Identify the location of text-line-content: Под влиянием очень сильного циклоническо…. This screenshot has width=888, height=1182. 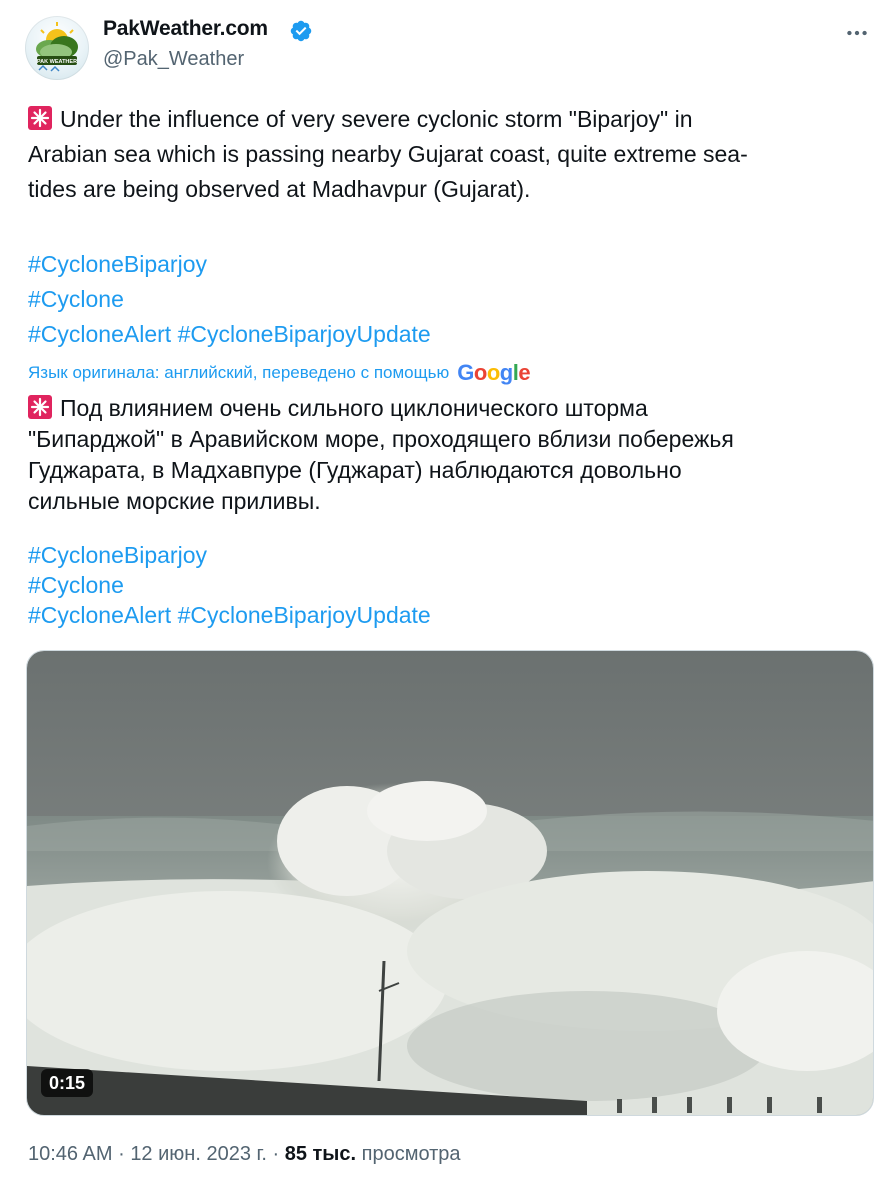
(354, 408).